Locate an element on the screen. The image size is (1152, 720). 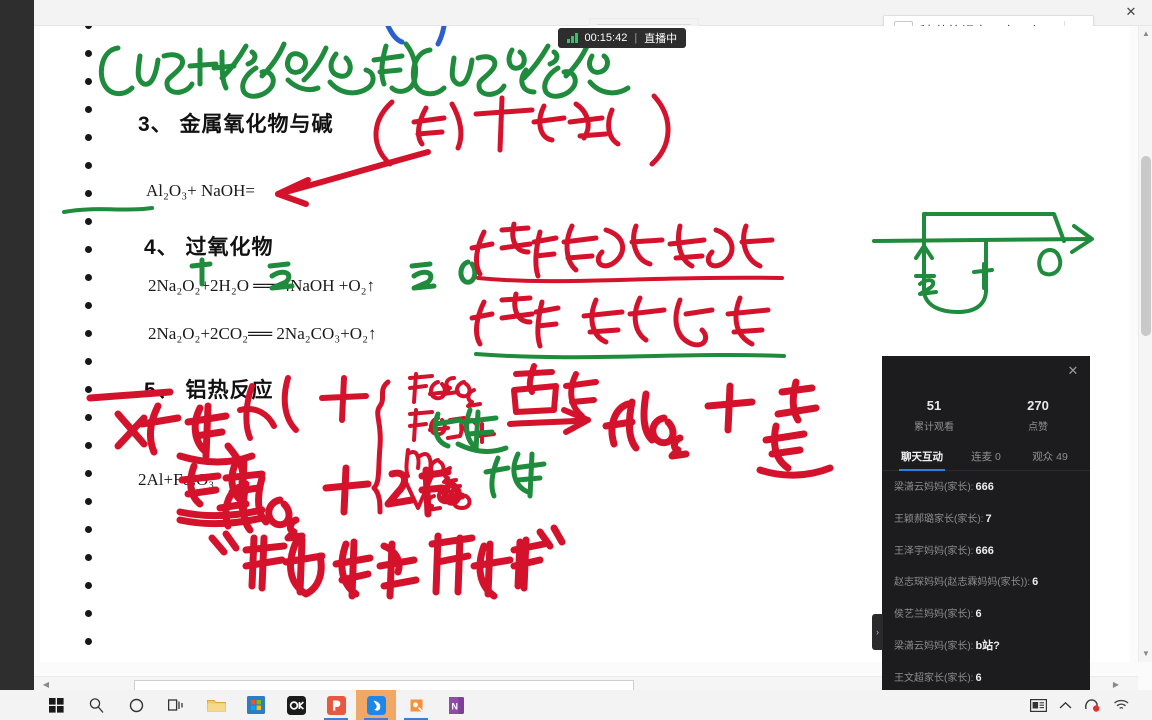
taskbar-apps: N is located at coordinates (238, 705).